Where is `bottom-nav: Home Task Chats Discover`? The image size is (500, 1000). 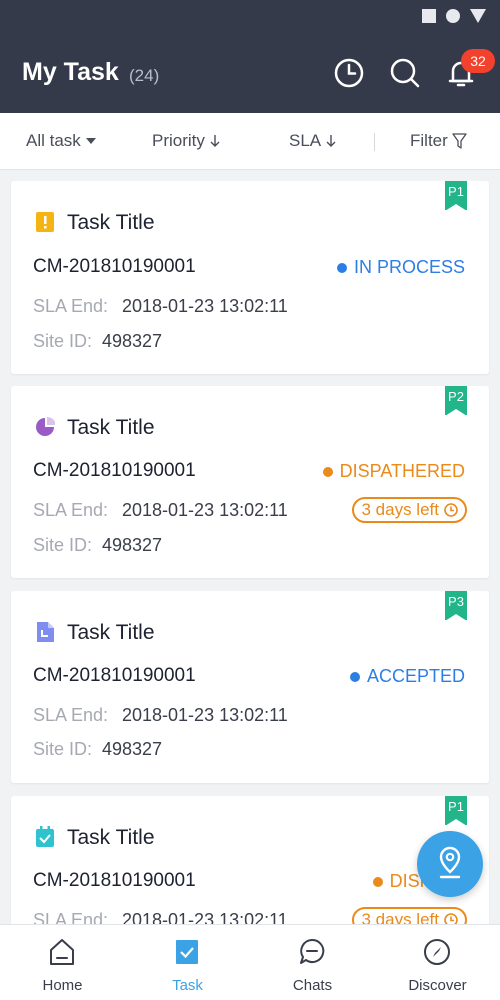 bottom-nav: Home Task Chats Discover is located at coordinates (250, 962).